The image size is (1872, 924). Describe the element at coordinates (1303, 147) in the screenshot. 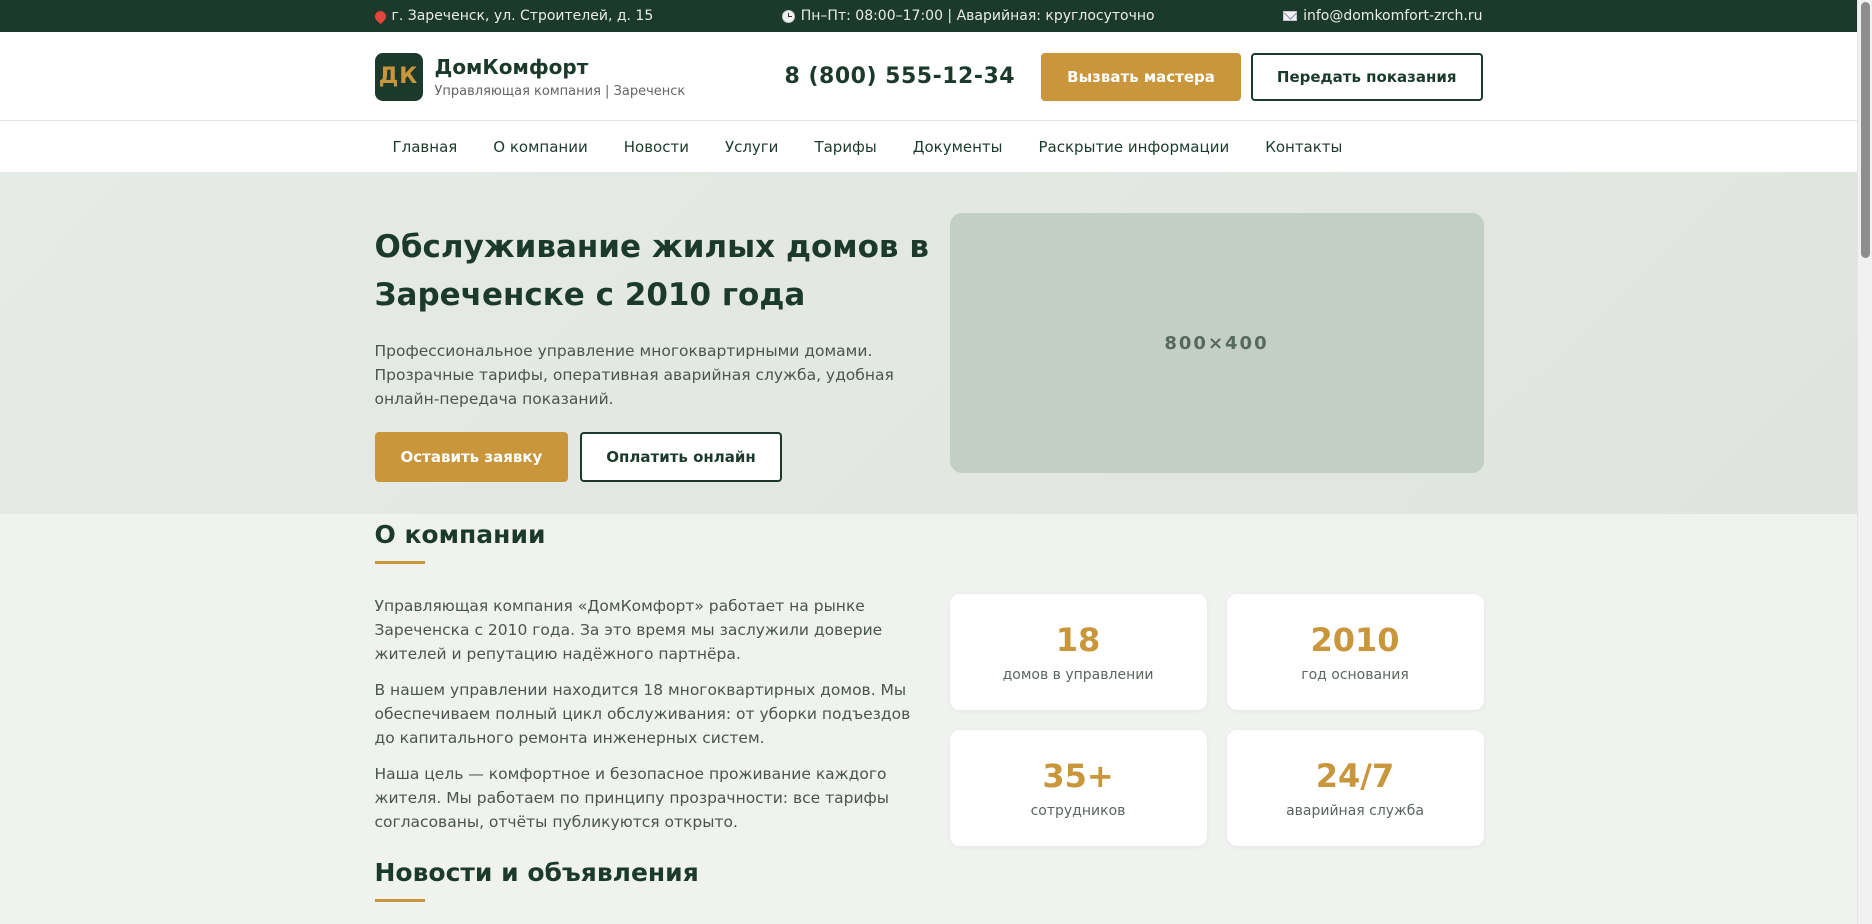

I see `nav-item-contacts: Контакты` at that location.